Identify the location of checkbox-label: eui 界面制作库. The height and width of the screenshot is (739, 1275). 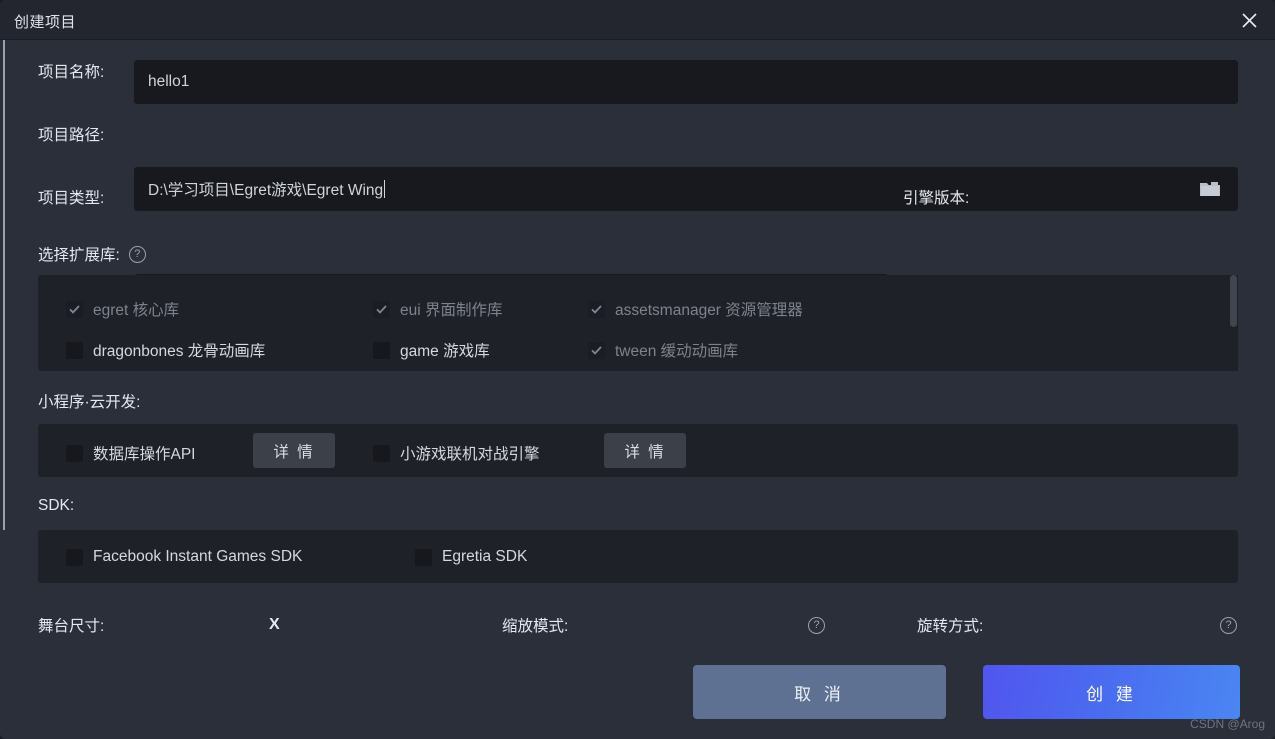
(451, 310).